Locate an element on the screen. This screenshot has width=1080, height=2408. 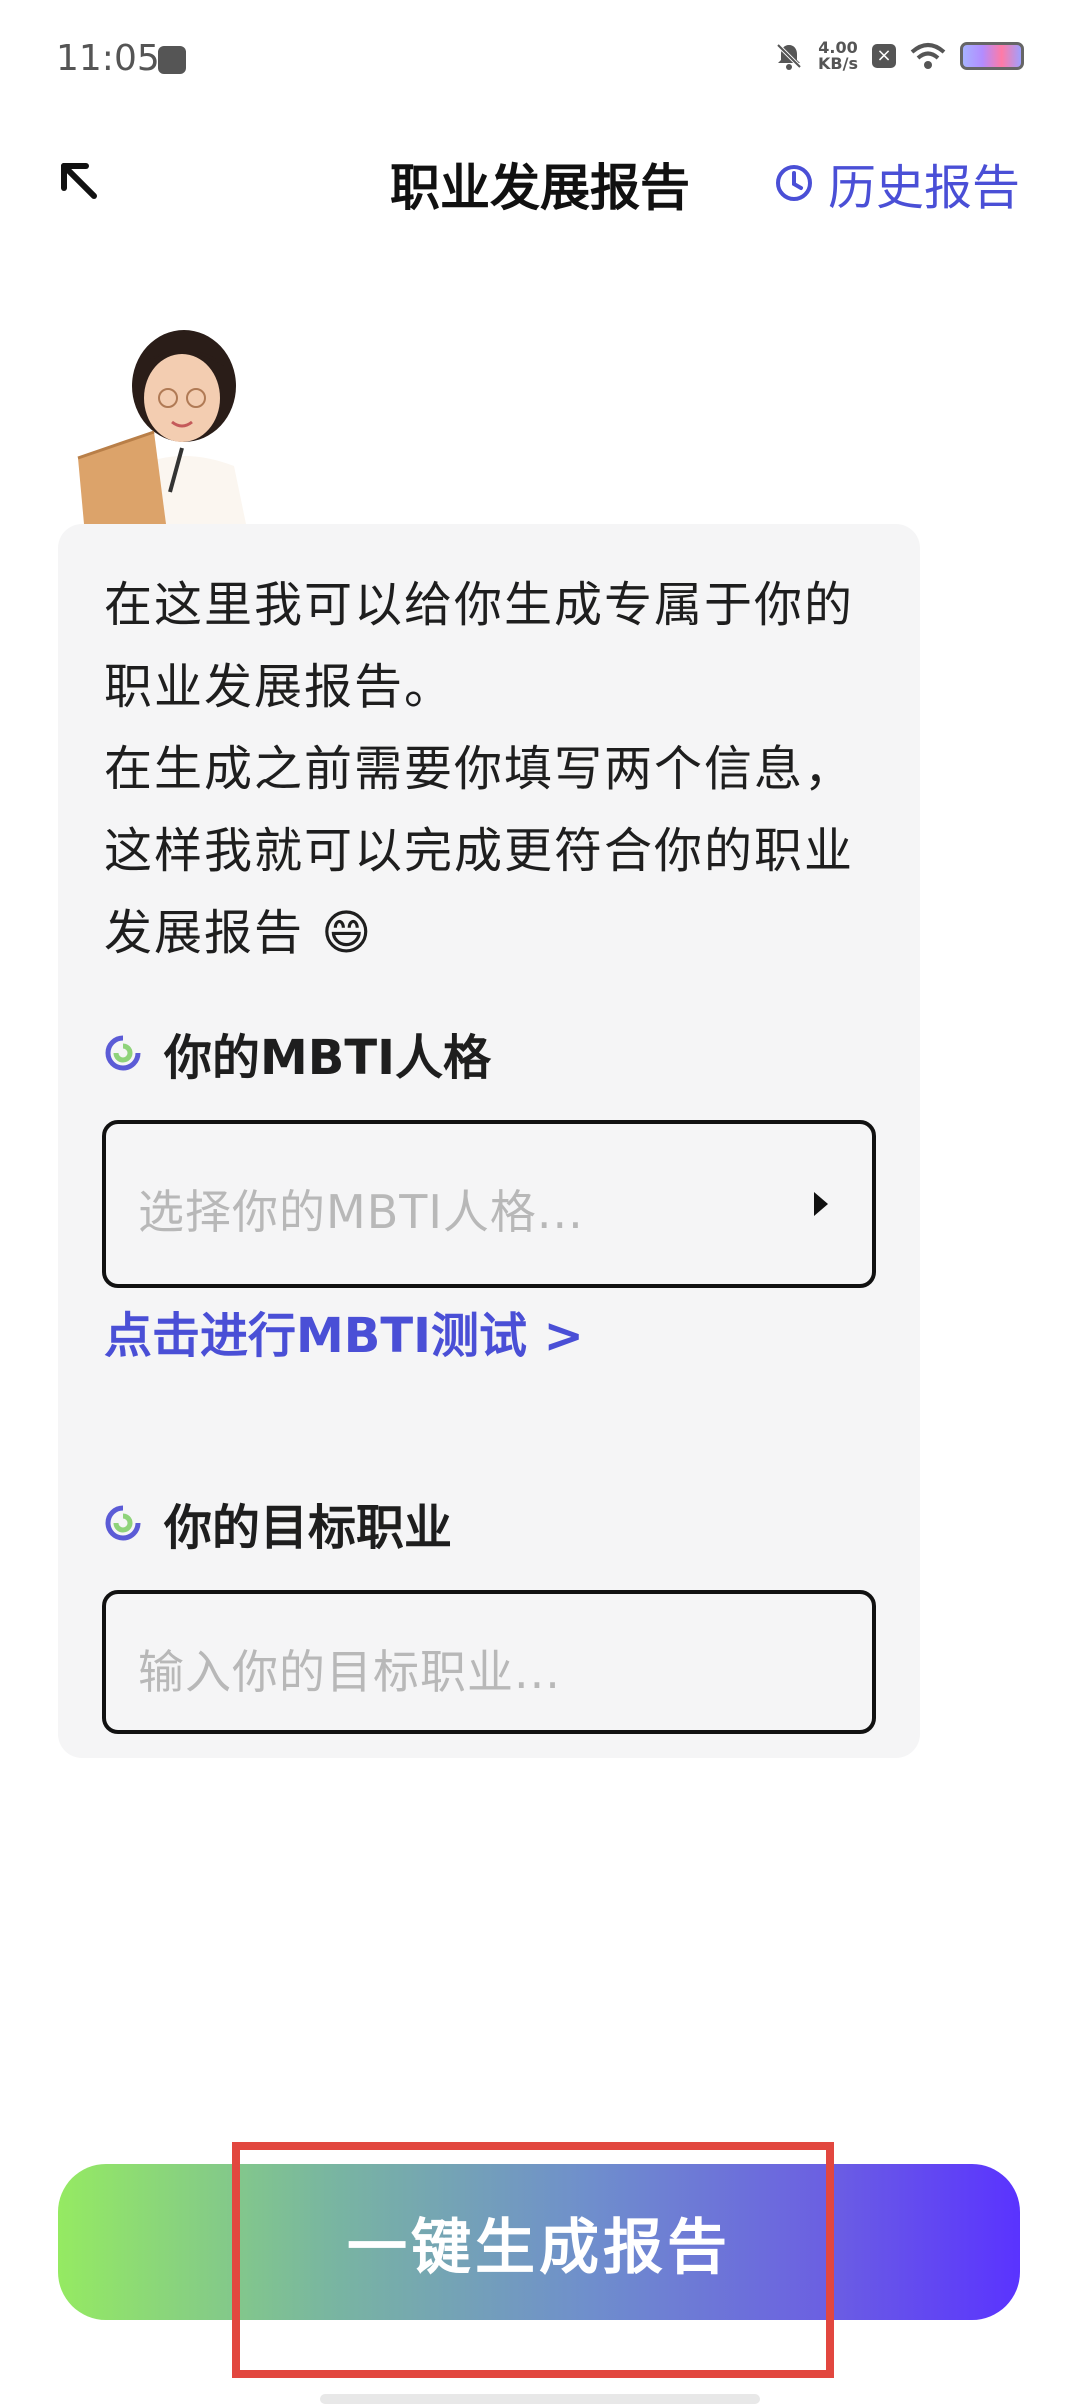
history-label: 历史报告 is located at coordinates (923, 188).